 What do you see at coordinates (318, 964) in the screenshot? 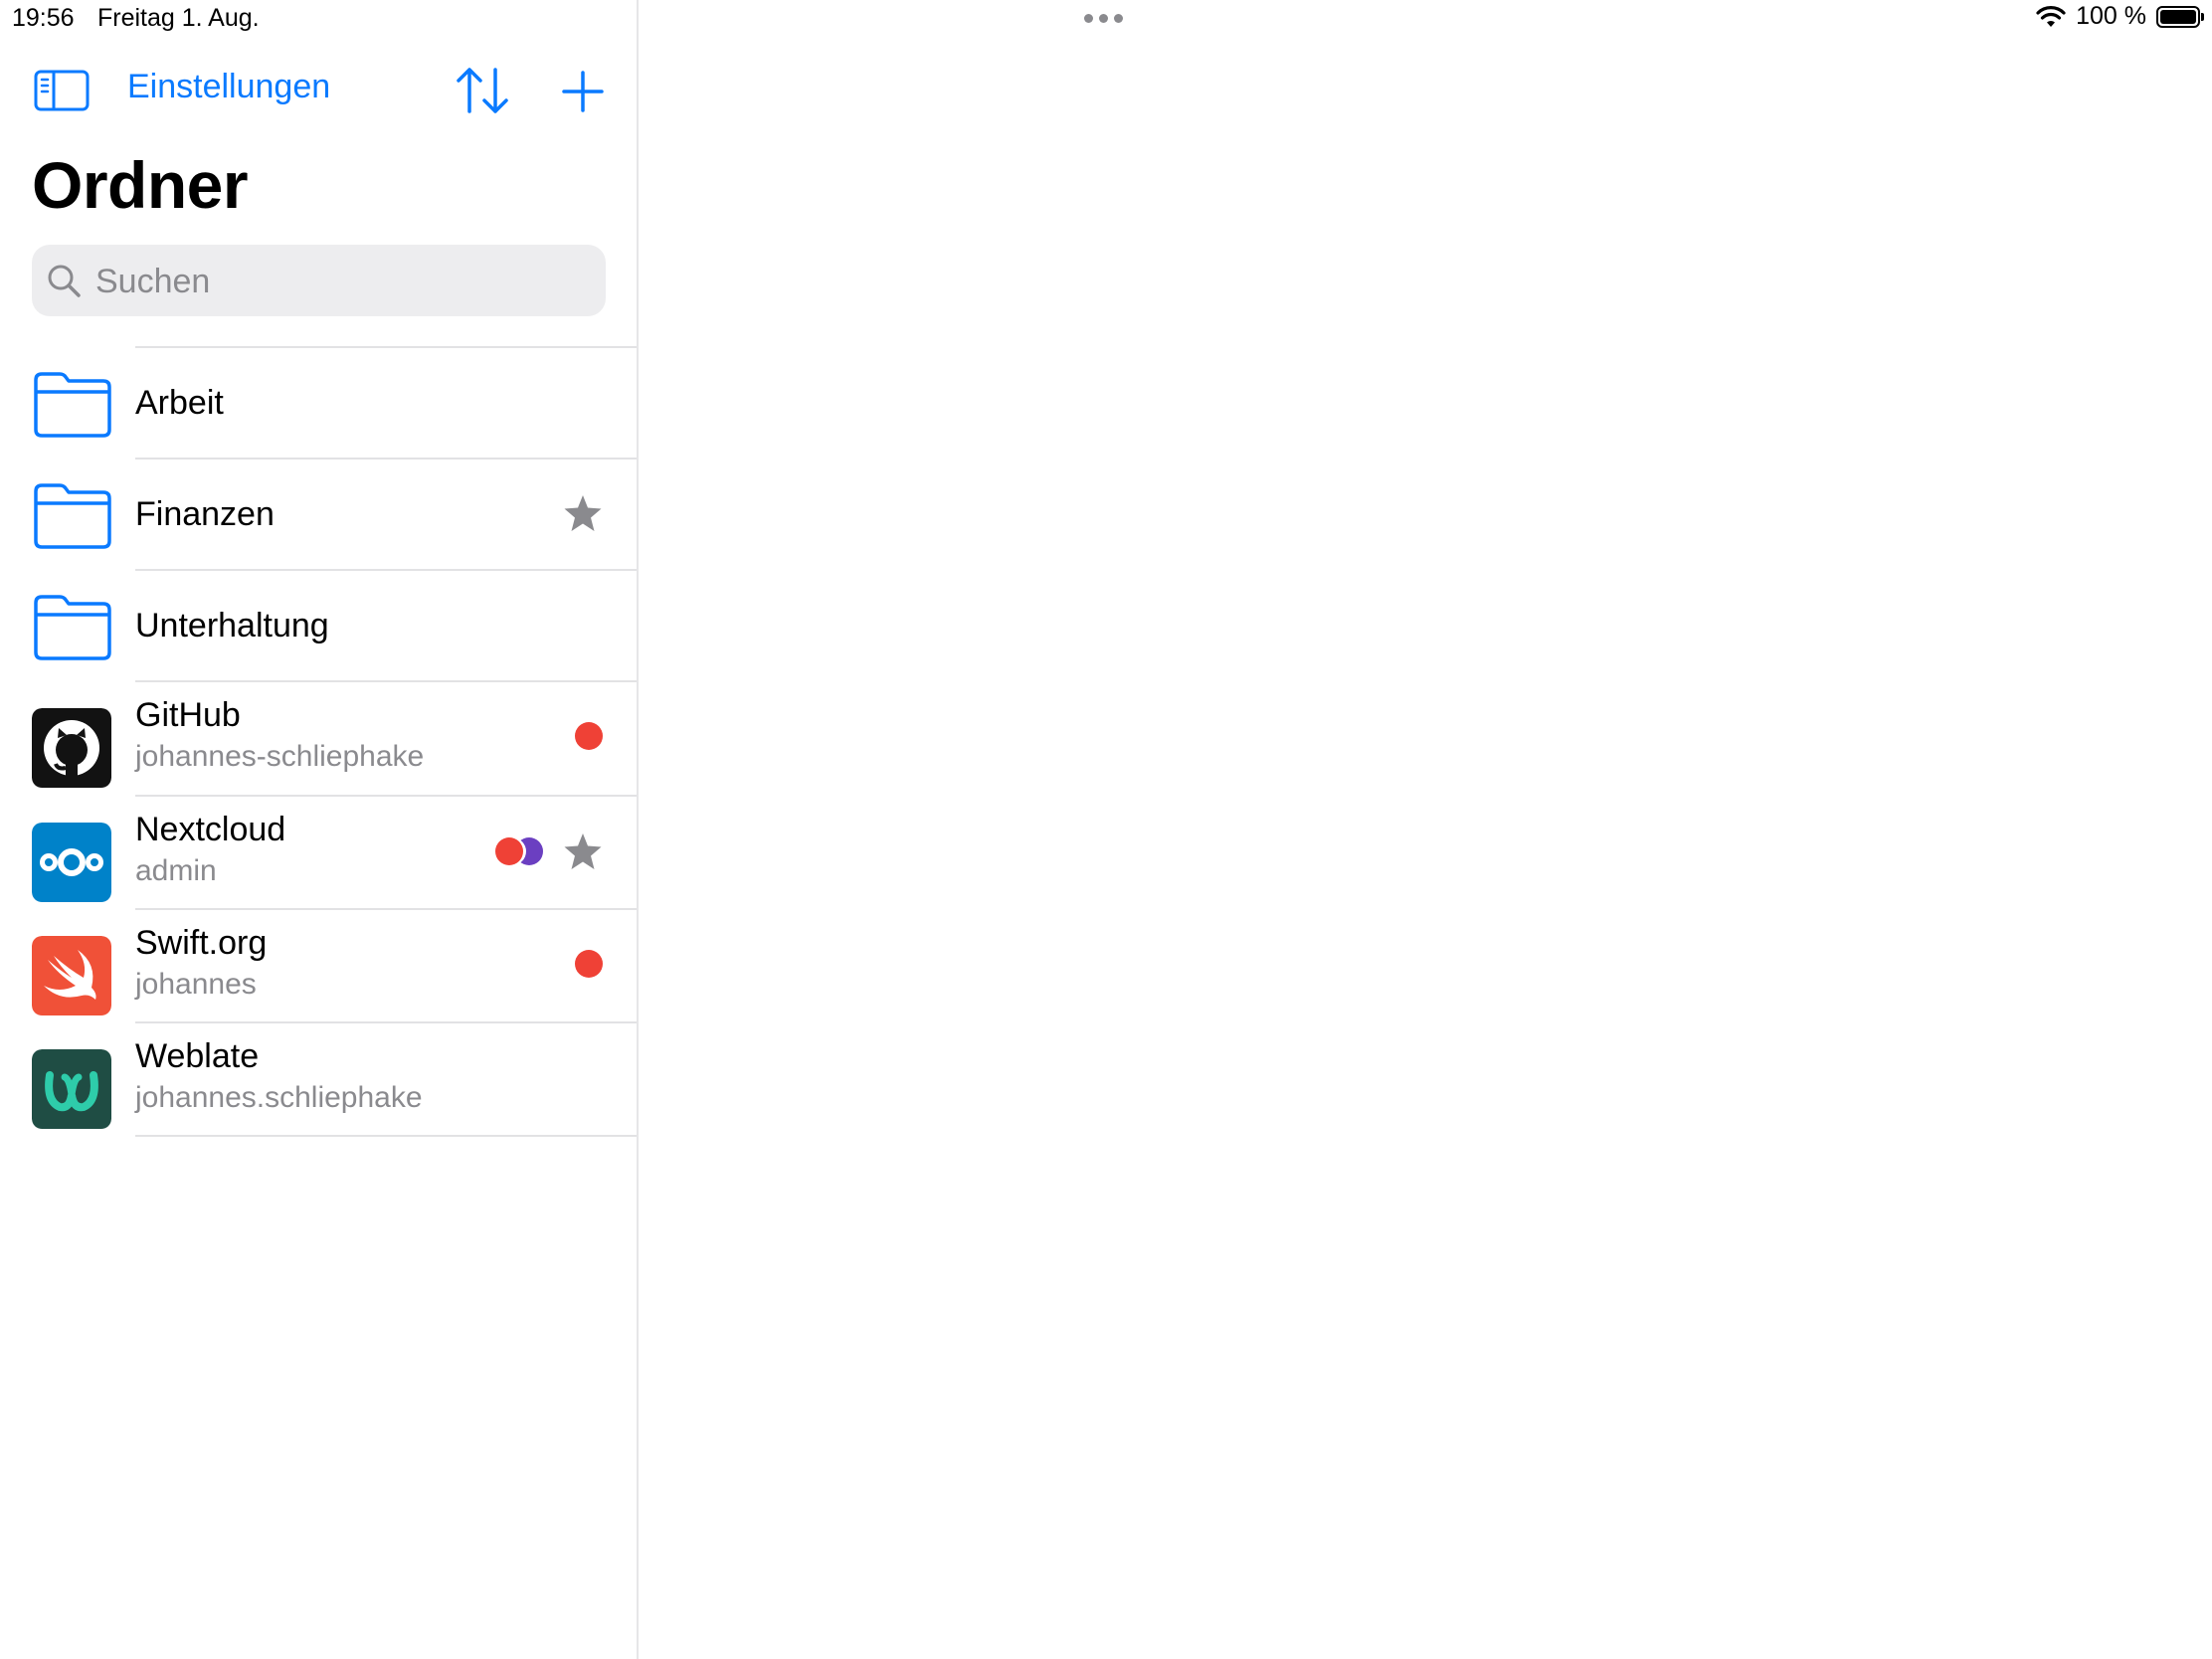
I see `entry-row: Swift.org johannes` at bounding box center [318, 964].